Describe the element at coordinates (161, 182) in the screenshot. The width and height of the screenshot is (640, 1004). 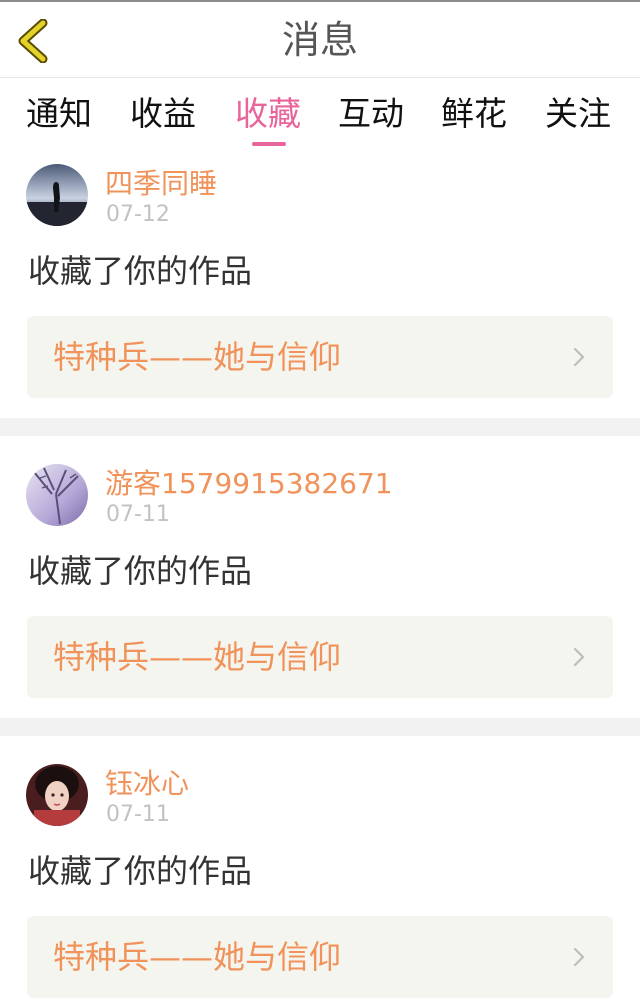
I see `username: 四季同睡` at that location.